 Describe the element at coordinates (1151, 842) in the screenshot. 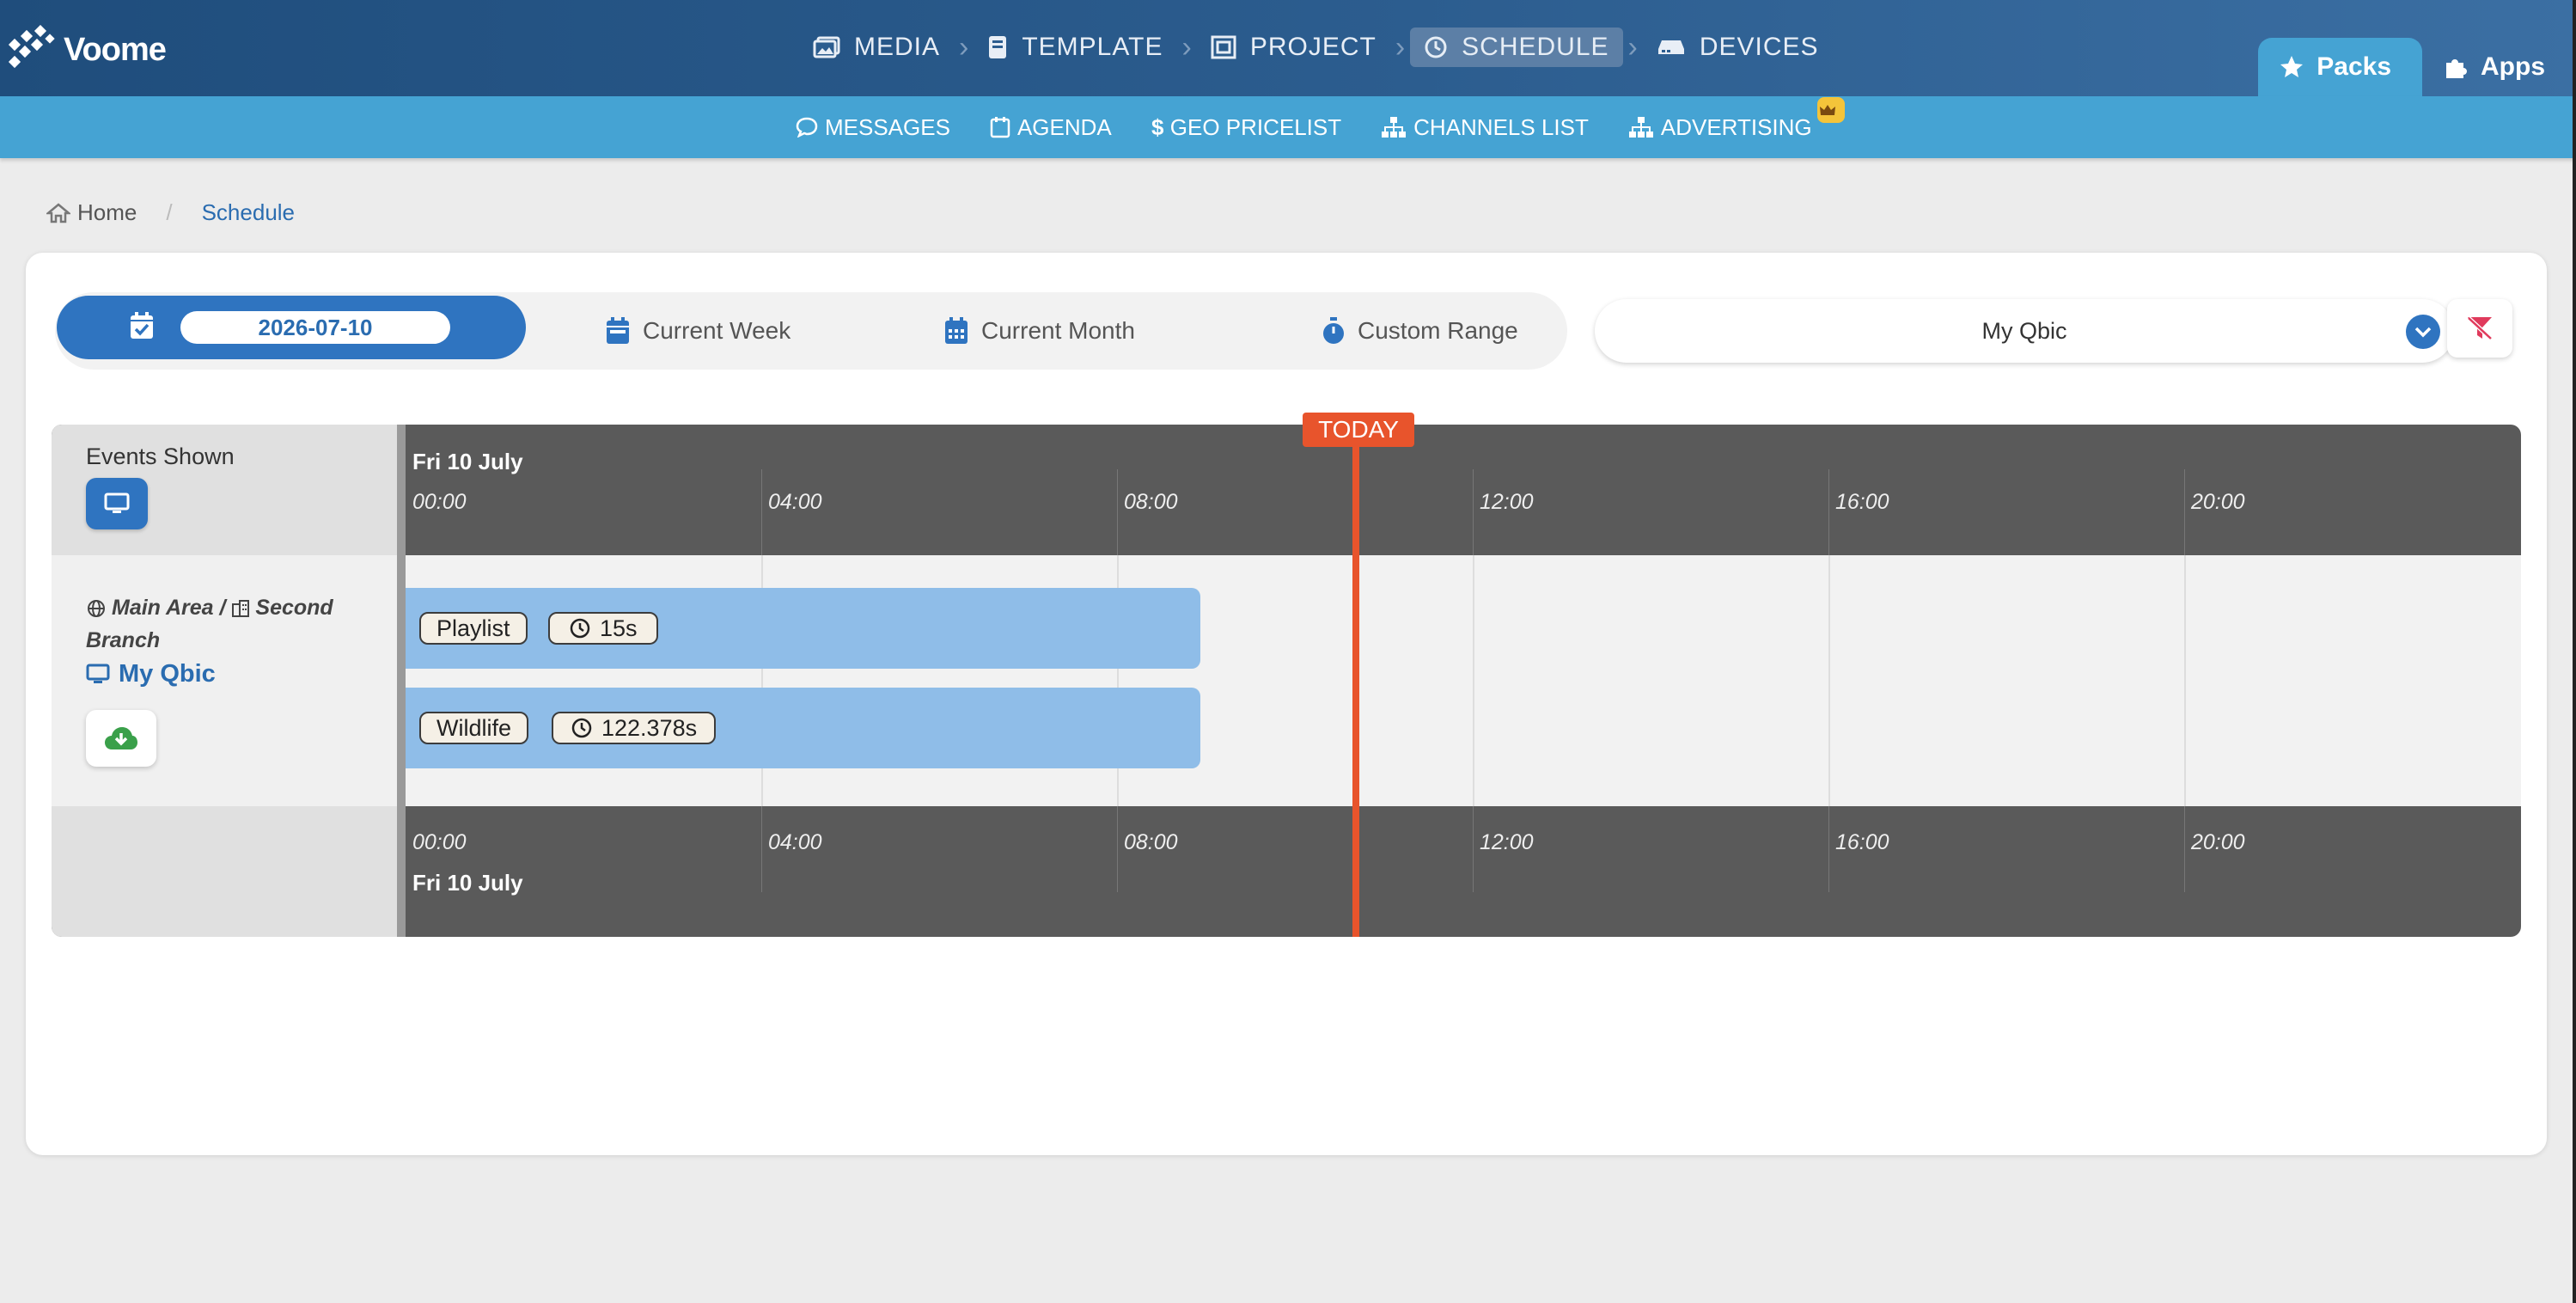

I see `footer-tick: 08:00` at that location.